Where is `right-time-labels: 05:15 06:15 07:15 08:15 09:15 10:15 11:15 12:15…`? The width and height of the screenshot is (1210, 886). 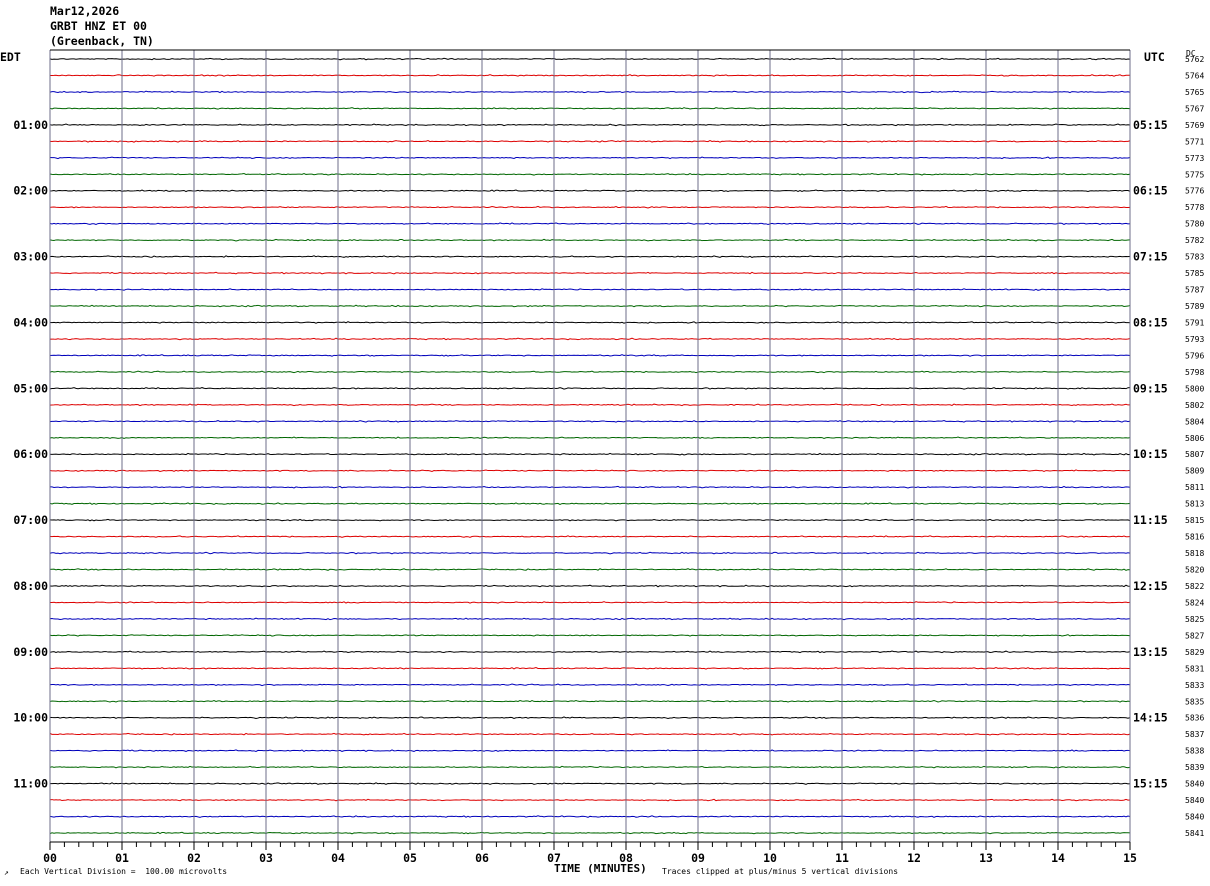
right-time-labels: 05:15 06:15 07:15 08:15 09:15 10:15 11:15 12:15… is located at coordinates (1150, 454).